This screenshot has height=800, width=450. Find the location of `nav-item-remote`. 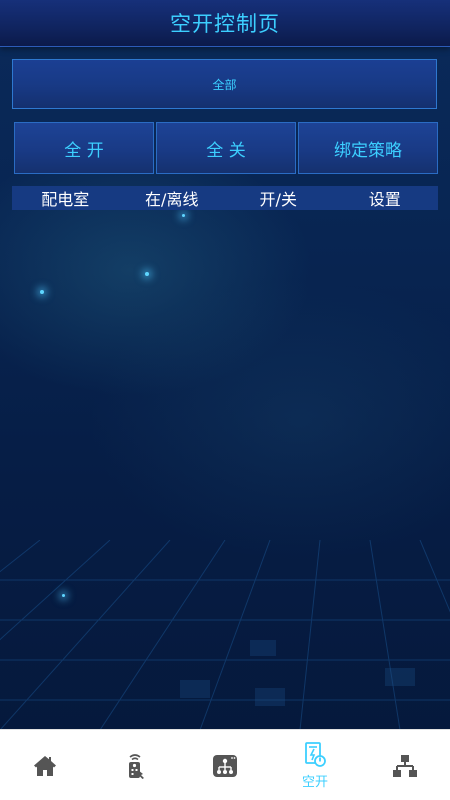

nav-item-remote is located at coordinates (135, 765).